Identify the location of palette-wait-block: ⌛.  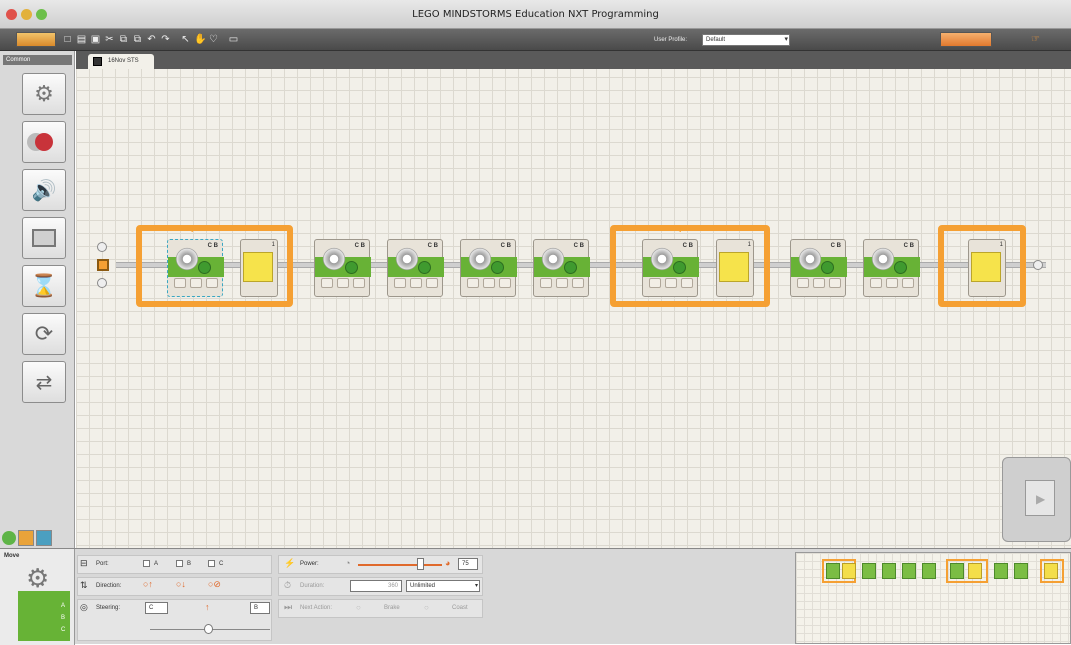
(44, 286).